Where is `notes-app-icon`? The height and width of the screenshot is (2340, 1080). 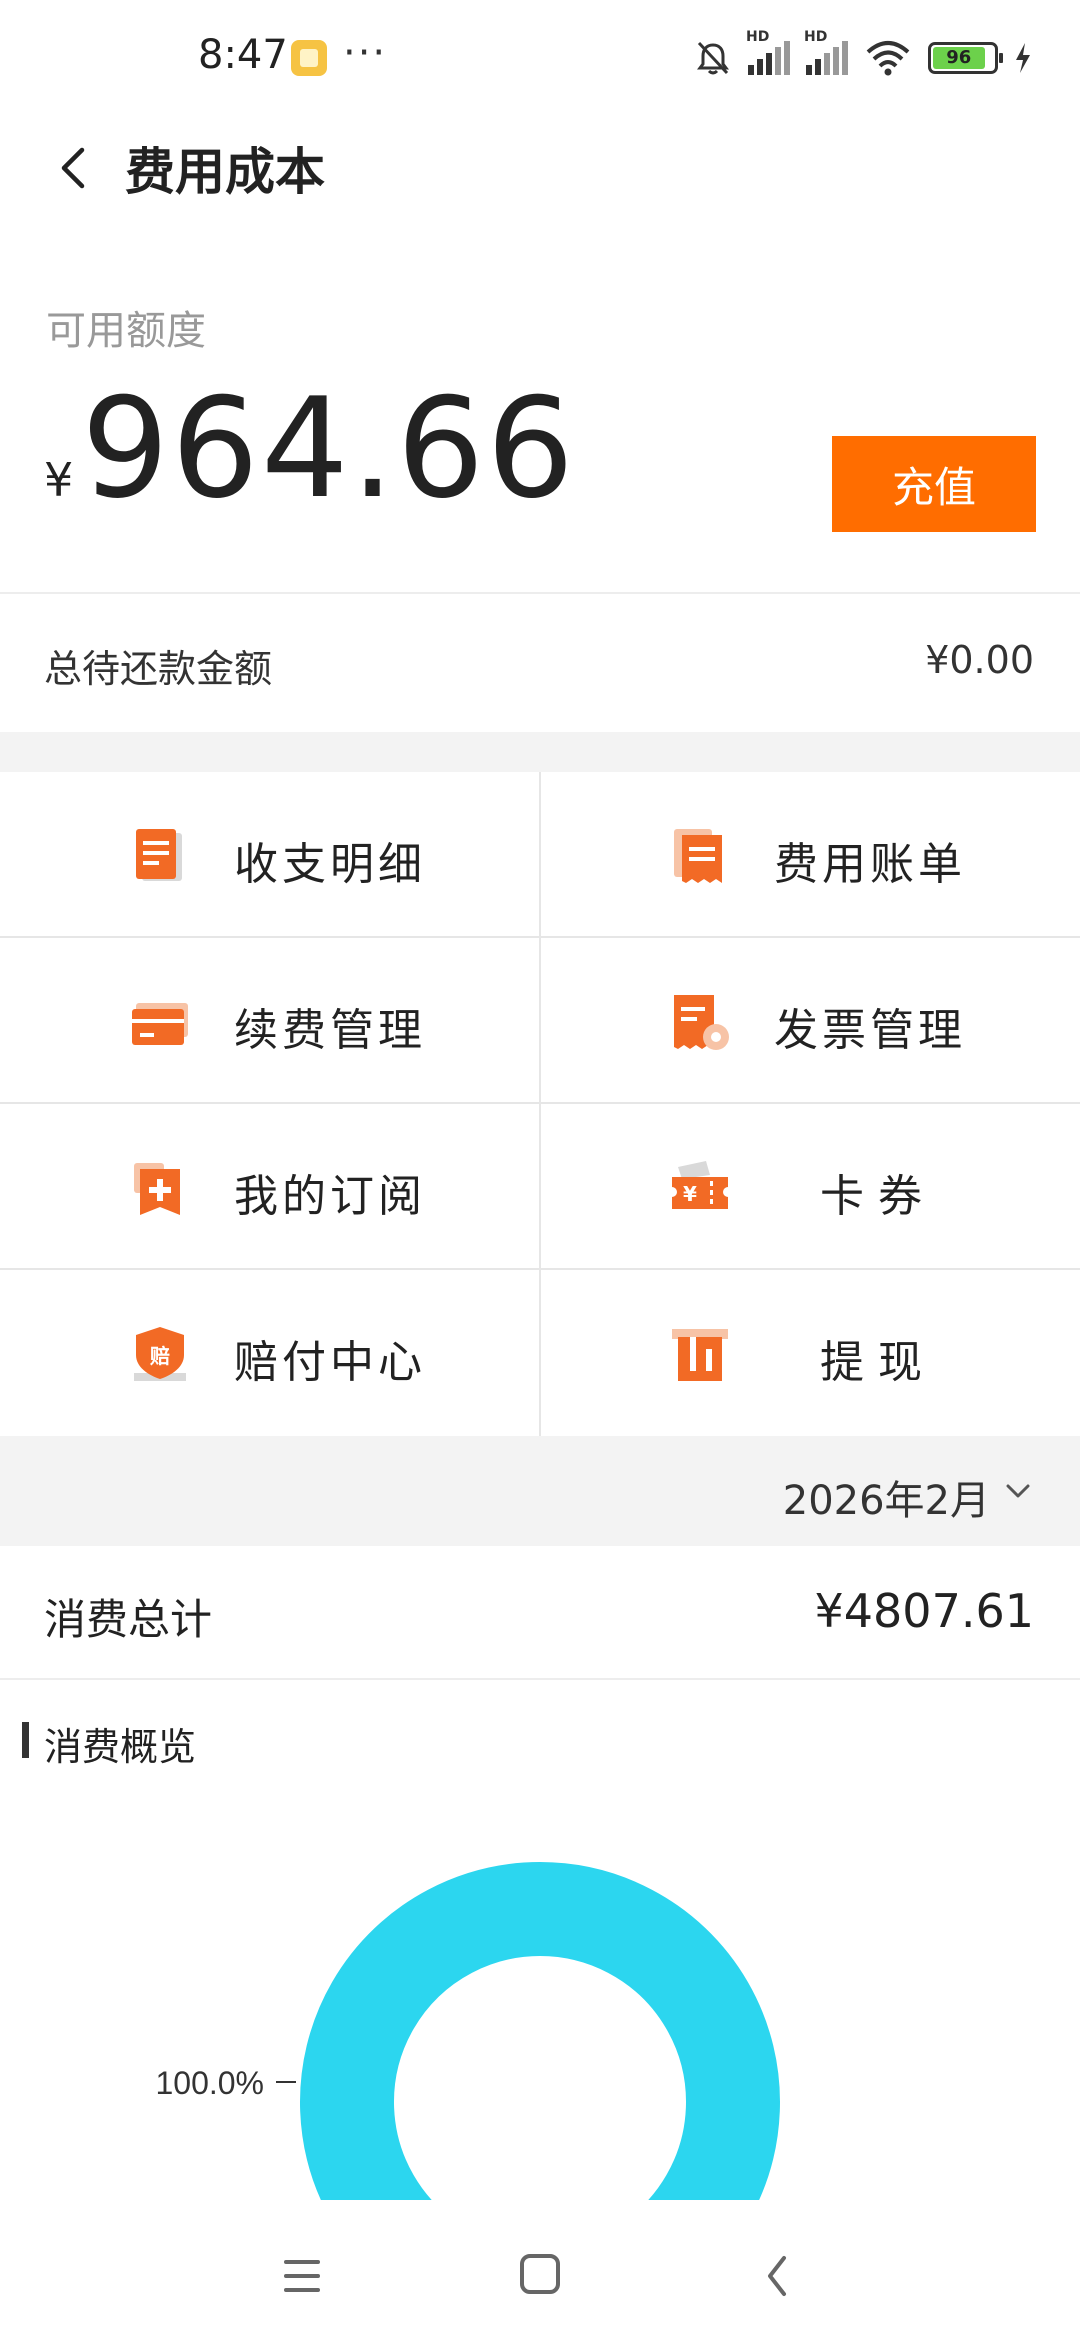
notes-app-icon is located at coordinates (309, 58).